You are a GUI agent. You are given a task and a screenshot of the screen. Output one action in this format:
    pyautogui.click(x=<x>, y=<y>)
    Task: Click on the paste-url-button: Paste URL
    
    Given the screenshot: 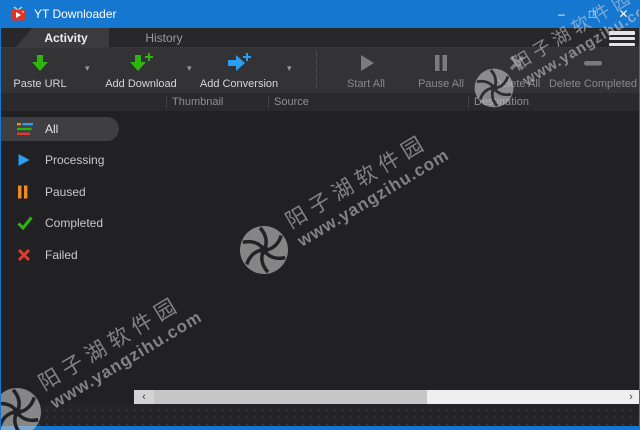 What is the action you would take?
    pyautogui.click(x=40, y=71)
    